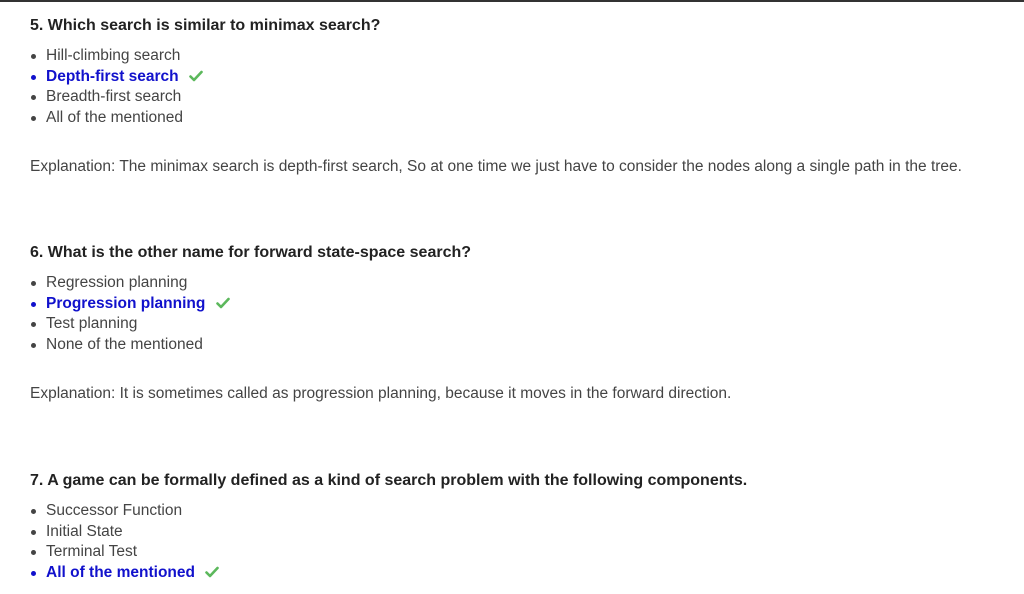 The width and height of the screenshot is (1024, 594). Describe the element at coordinates (527, 77) in the screenshot. I see `answer-option-correct: Depth-first search` at that location.